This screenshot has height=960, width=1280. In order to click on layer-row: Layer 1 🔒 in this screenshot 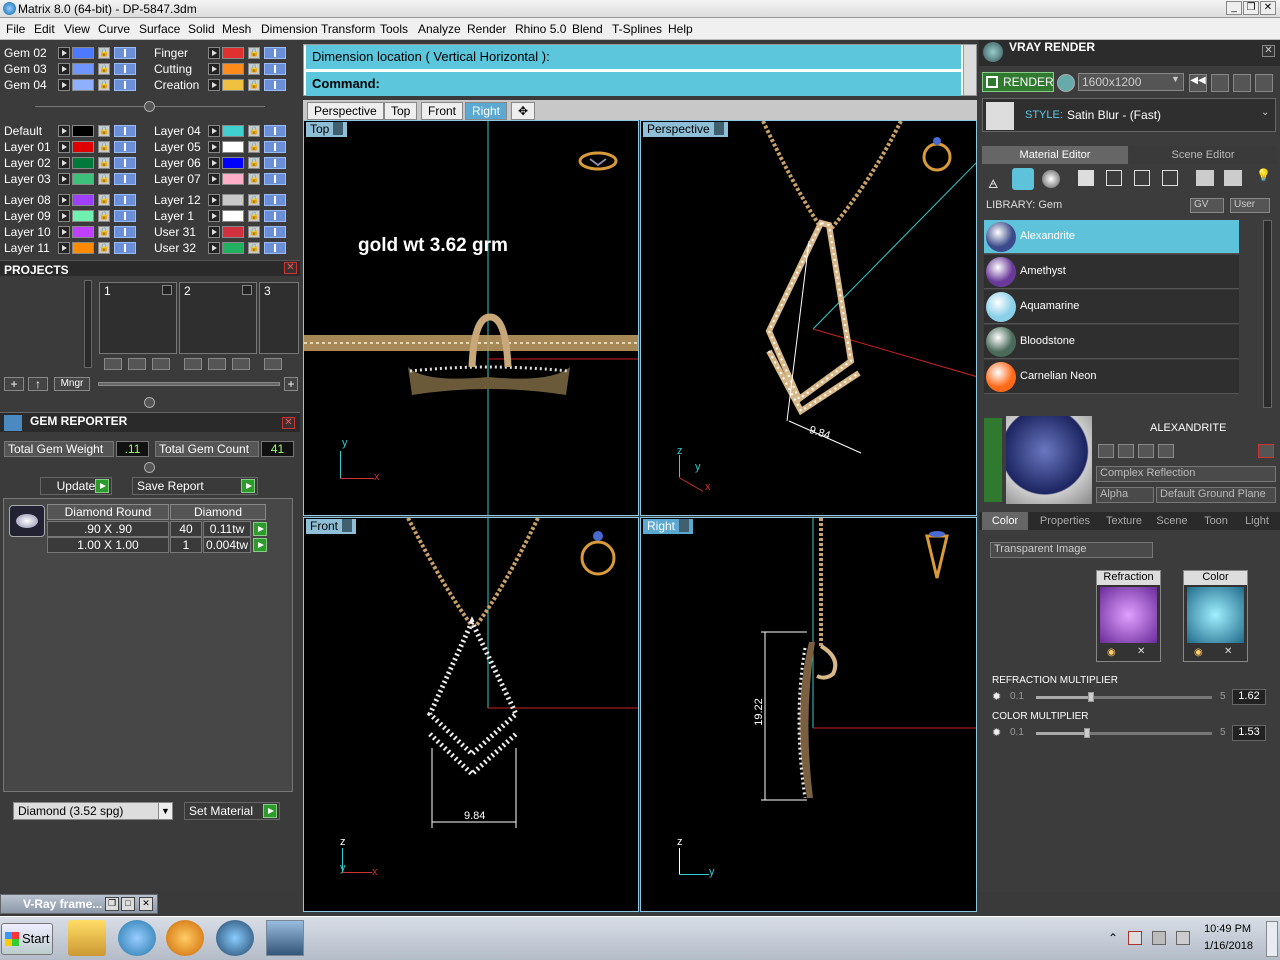, I will do `click(224, 216)`.